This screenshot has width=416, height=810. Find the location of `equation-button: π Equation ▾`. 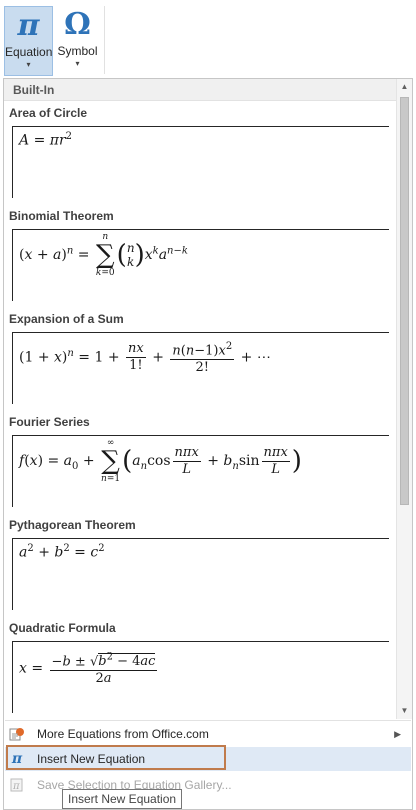

equation-button: π Equation ▾ is located at coordinates (28, 41).